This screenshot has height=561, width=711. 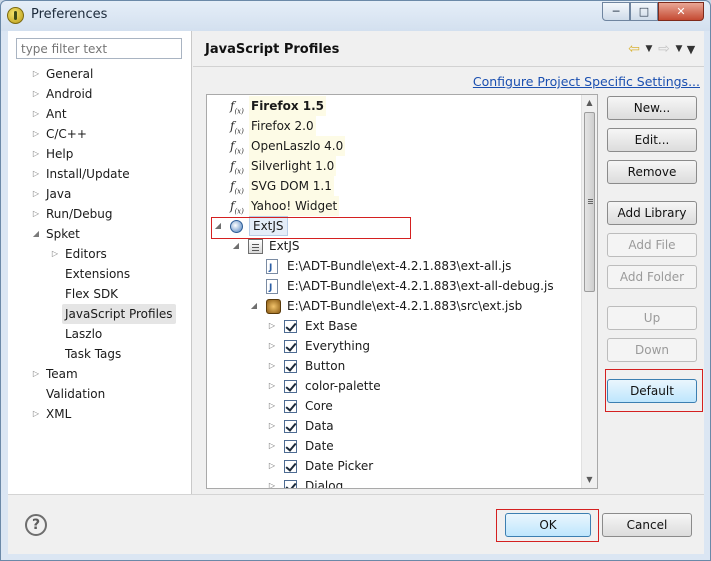 I want to click on page-title: JavaScript Profiles, so click(x=272, y=49).